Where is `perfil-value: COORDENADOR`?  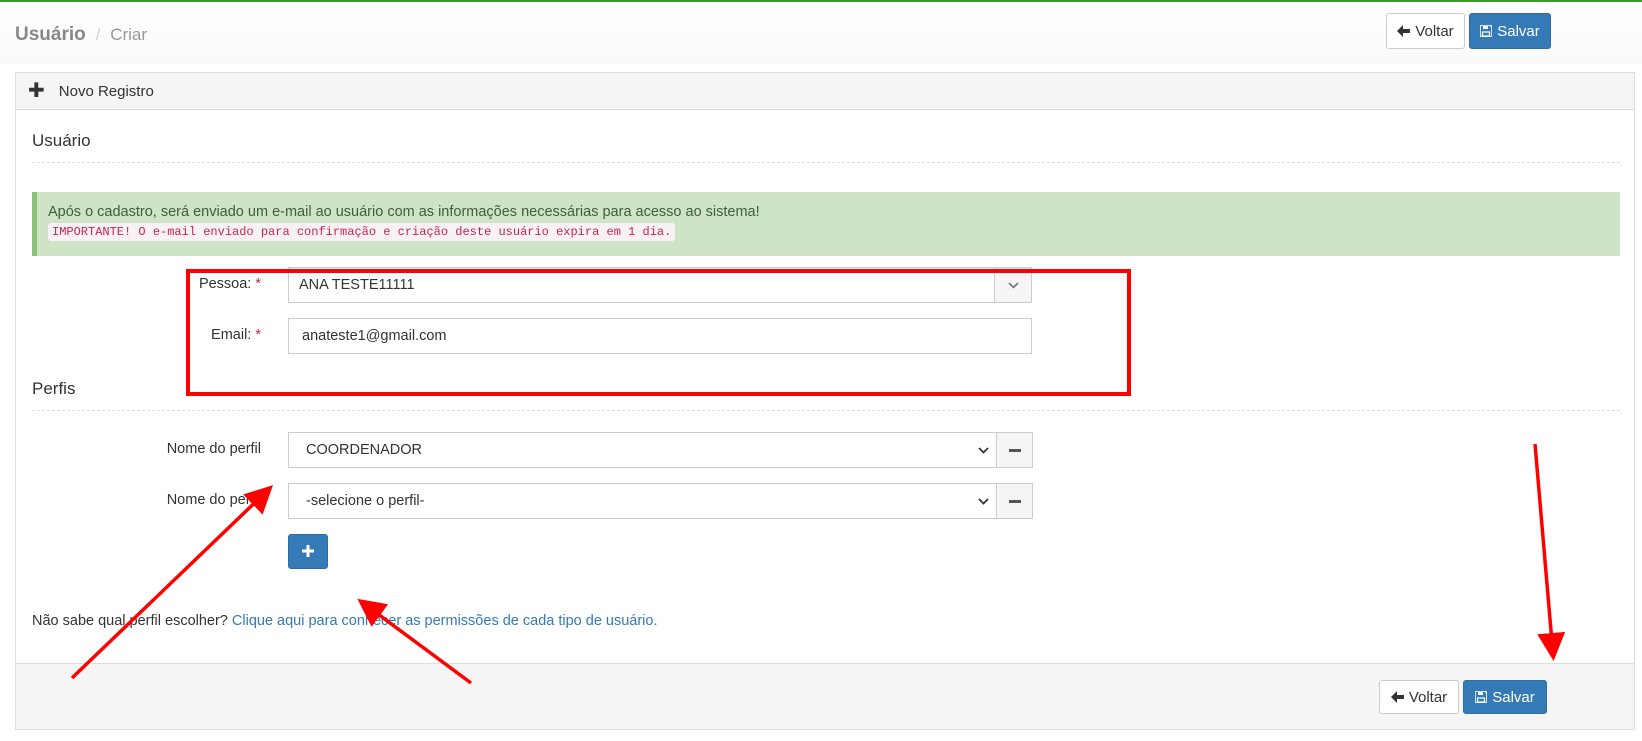 perfil-value: COORDENADOR is located at coordinates (364, 450).